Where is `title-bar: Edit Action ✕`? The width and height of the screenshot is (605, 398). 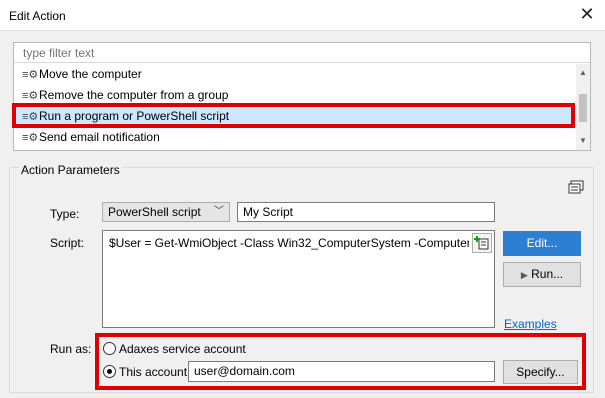
title-bar: Edit Action ✕ is located at coordinates (302, 15).